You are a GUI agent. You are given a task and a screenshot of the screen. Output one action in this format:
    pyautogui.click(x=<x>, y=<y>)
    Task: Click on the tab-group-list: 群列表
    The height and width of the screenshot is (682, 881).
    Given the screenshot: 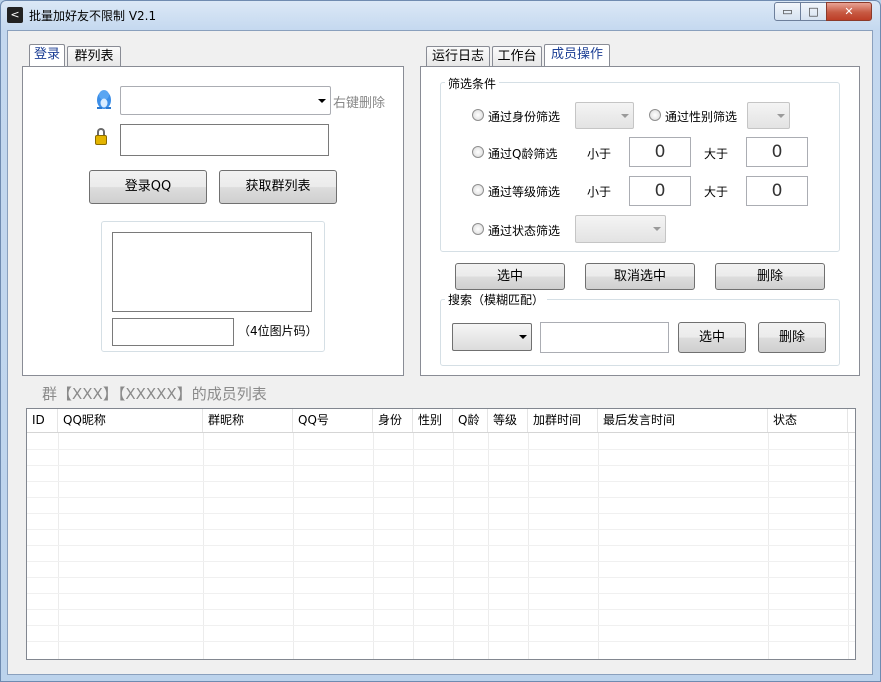 What is the action you would take?
    pyautogui.click(x=94, y=56)
    